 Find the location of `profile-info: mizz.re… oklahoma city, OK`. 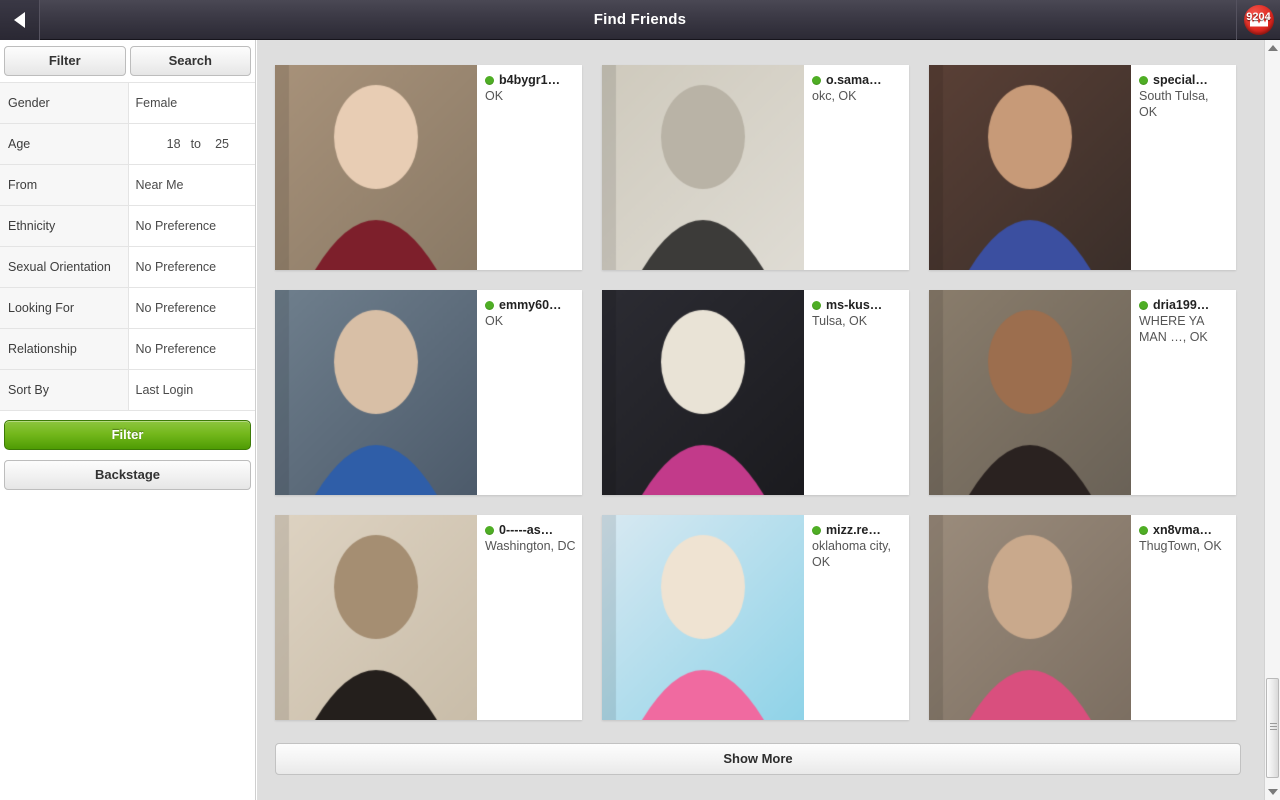

profile-info: mizz.re… oklahoma city, OK is located at coordinates (856, 617).